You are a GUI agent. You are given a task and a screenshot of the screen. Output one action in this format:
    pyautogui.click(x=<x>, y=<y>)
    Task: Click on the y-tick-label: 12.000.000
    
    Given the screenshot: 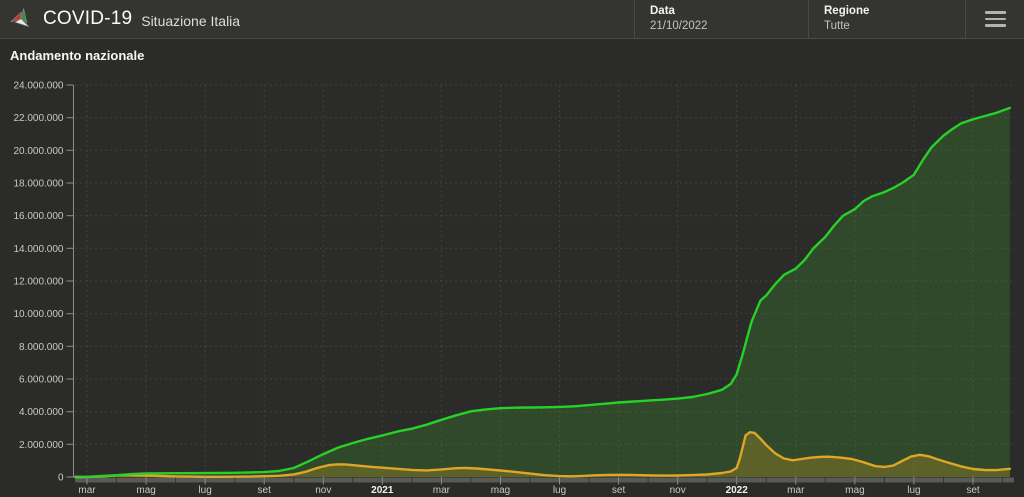 What is the action you would take?
    pyautogui.click(x=38, y=282)
    